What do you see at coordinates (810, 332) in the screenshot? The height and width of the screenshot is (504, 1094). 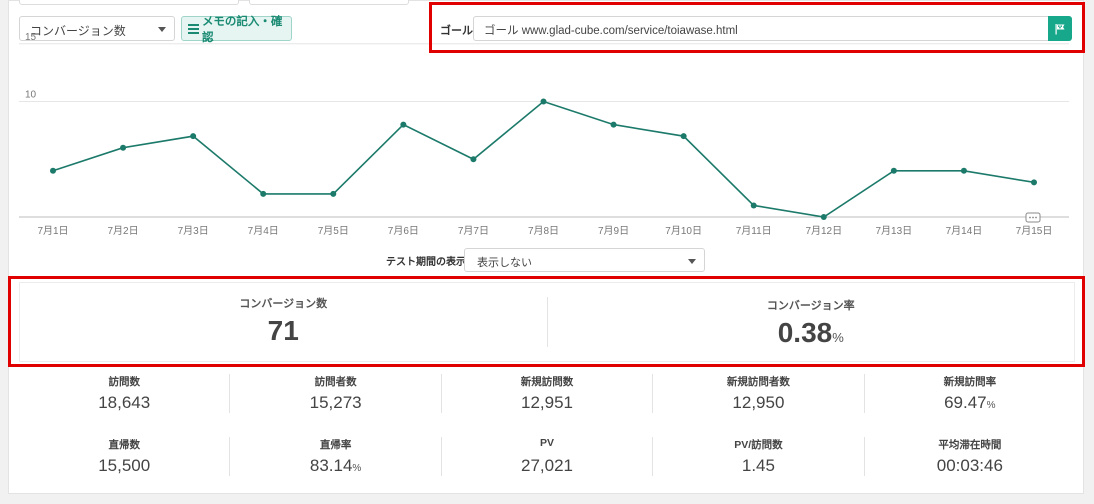 I see `summary-value: 0.38%` at bounding box center [810, 332].